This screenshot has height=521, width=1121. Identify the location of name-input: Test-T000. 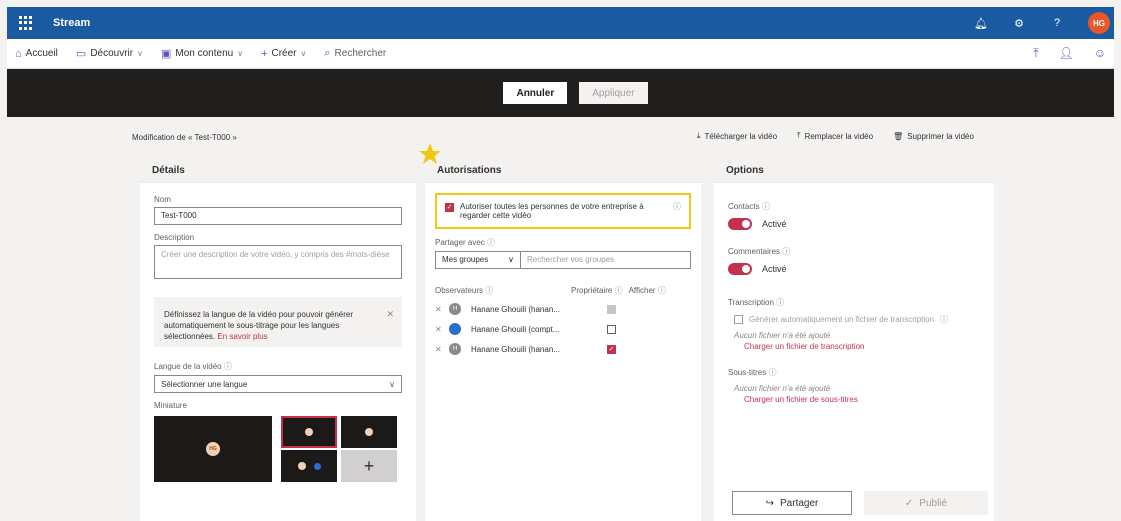
(278, 216).